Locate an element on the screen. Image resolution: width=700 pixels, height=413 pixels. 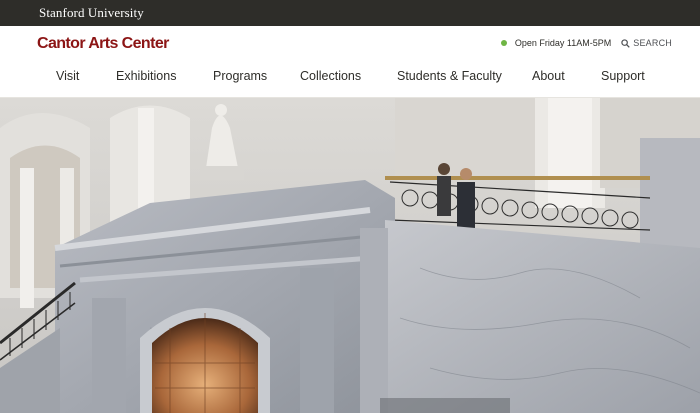
search-icon is located at coordinates (626, 43).